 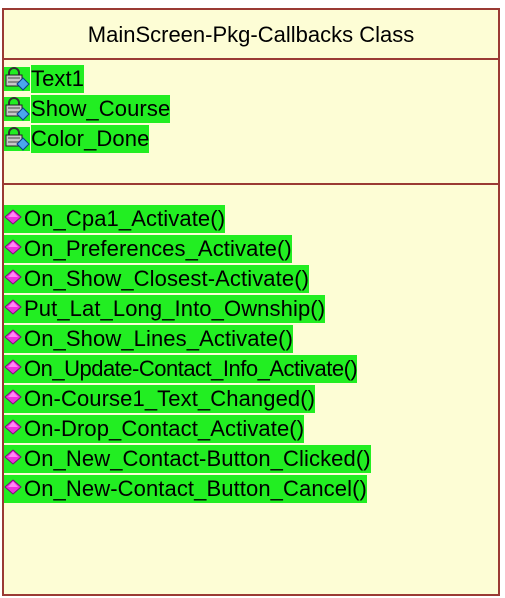 I want to click on method-row: Put_Lat_Long_Into_Ownship(), so click(x=165, y=309).